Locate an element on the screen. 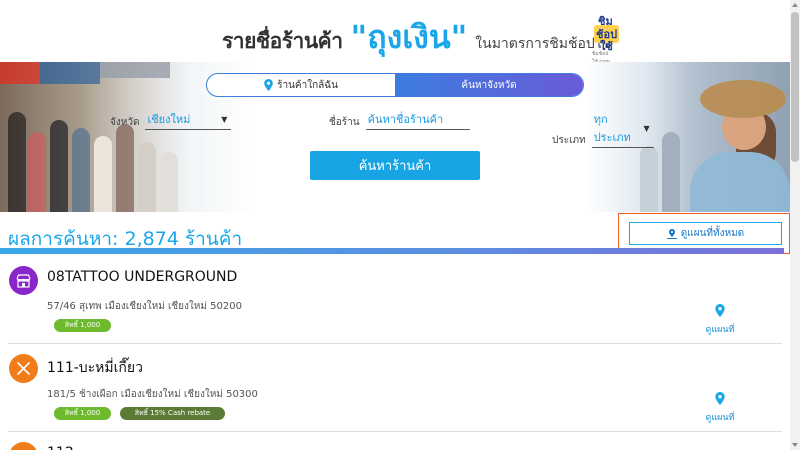 The image size is (800, 450). shop-name: 112 is located at coordinates (60, 447).